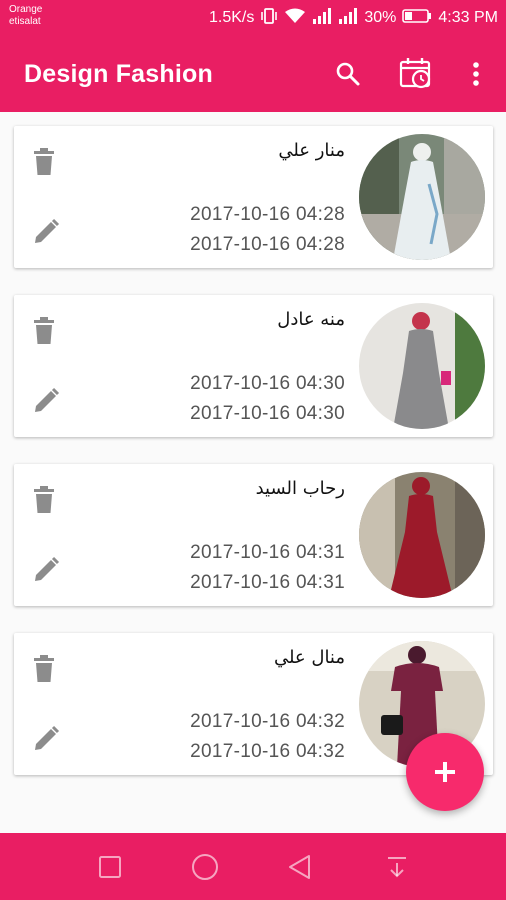 The image size is (506, 900). I want to click on status-bar: Orange etisalat 1.5K/s 30% 4:33 PM, so click(253, 18).